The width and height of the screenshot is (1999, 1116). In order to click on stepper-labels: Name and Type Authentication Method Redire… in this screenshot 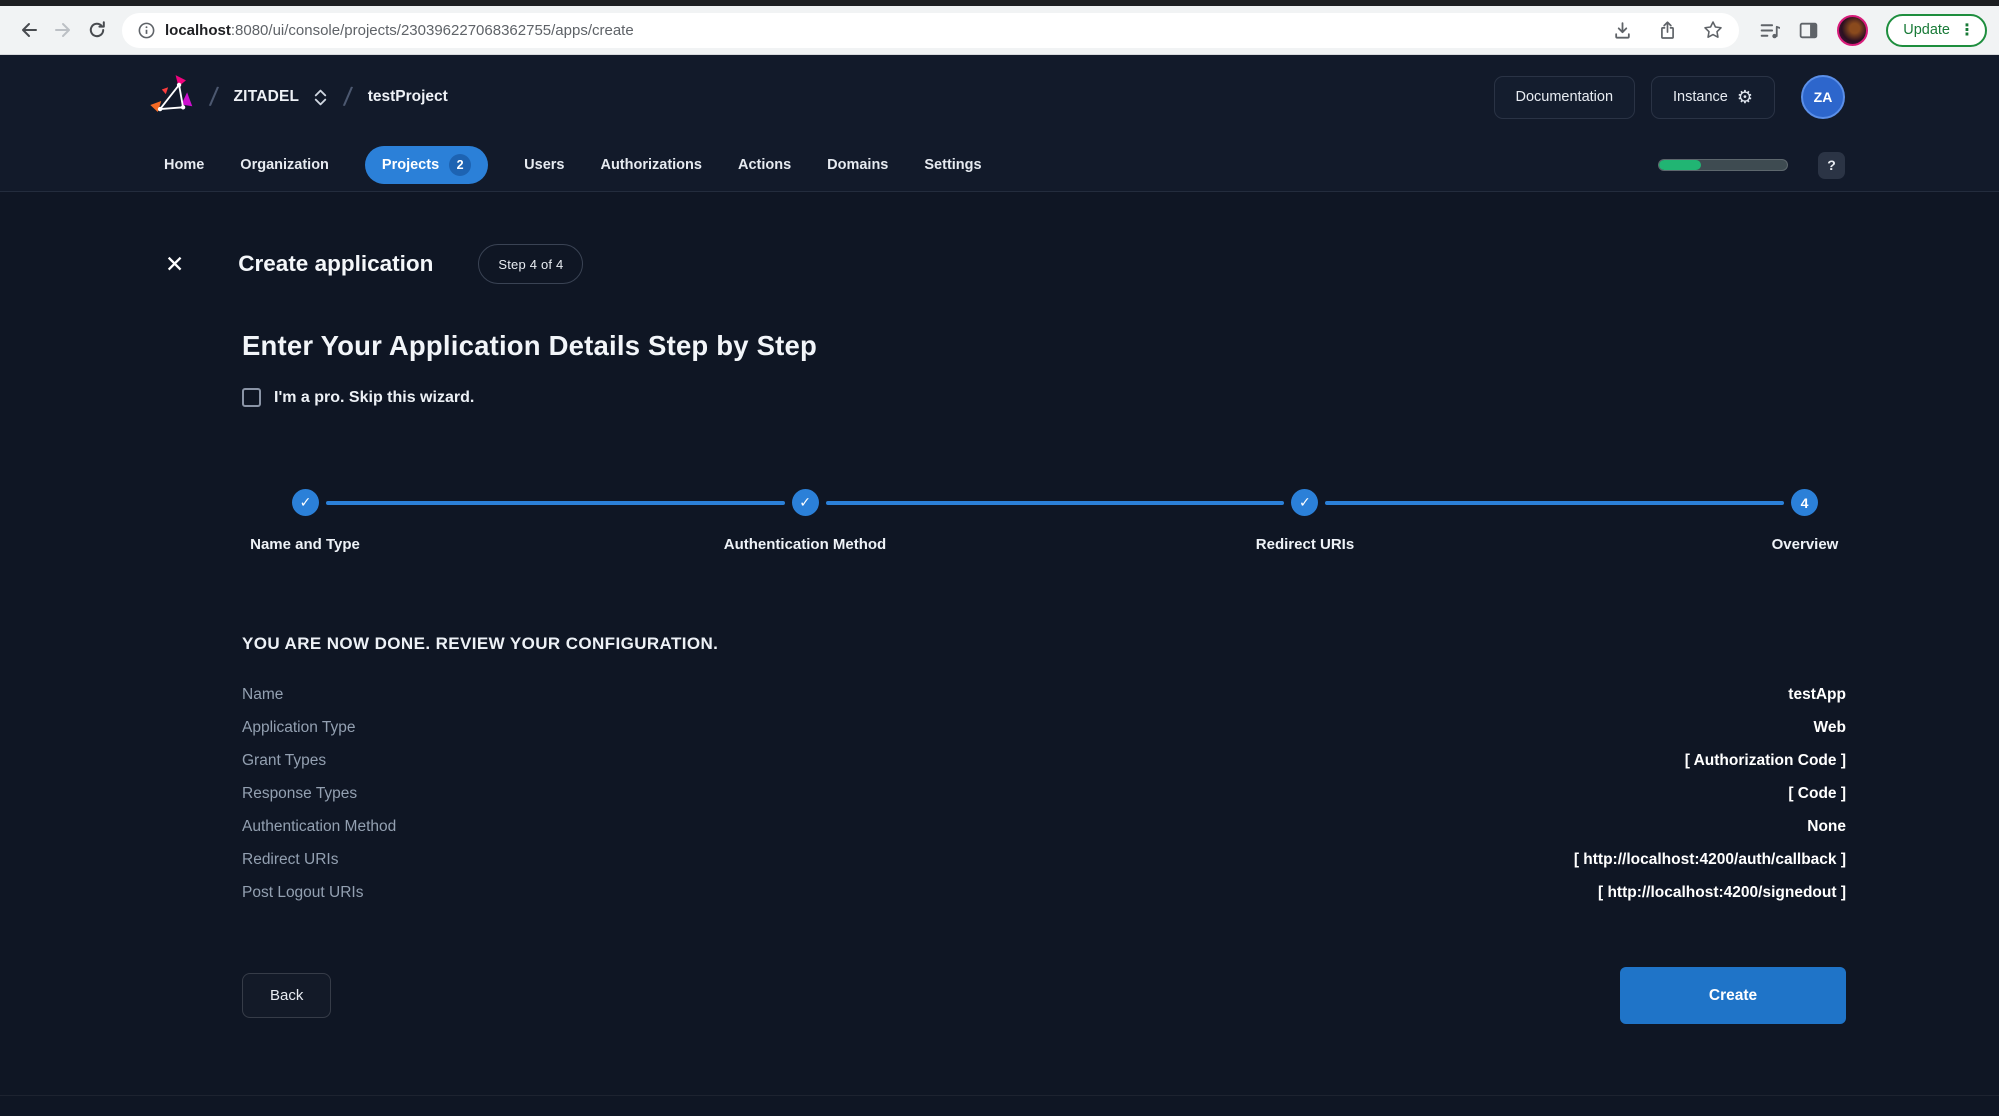, I will do `click(1044, 546)`.